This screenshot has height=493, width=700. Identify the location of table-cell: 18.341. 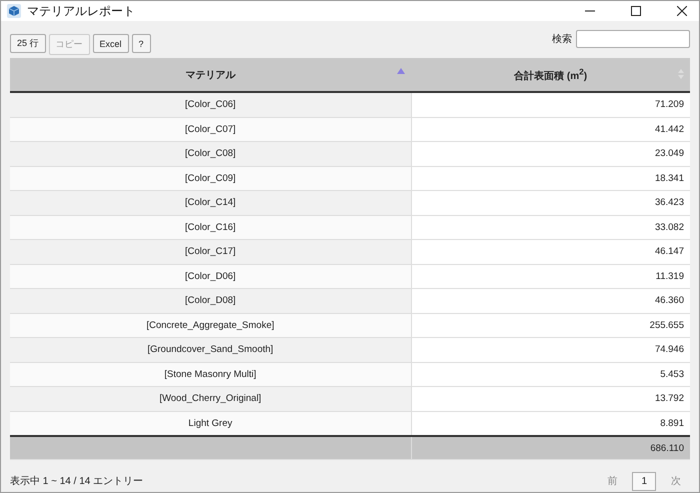
(550, 178).